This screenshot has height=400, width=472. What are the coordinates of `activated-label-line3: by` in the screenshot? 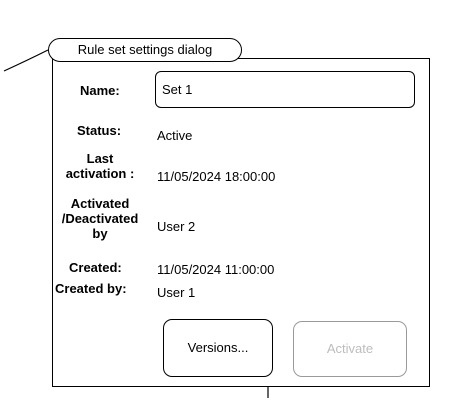 It's located at (100, 233).